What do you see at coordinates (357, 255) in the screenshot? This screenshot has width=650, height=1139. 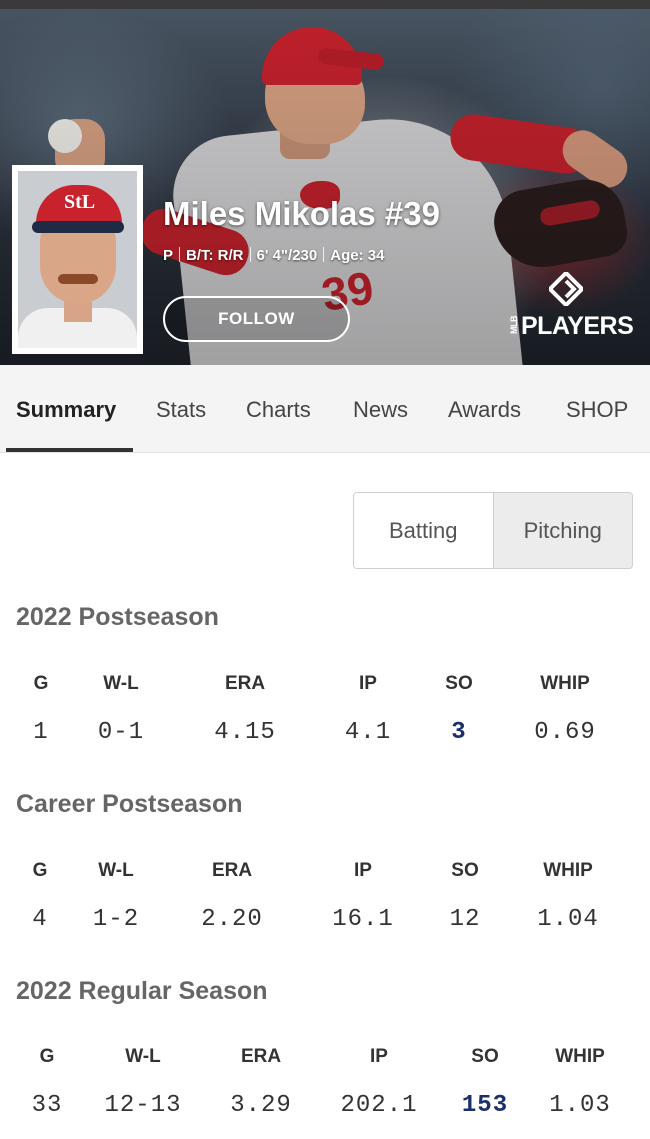 I see `player-age: Age: 34` at bounding box center [357, 255].